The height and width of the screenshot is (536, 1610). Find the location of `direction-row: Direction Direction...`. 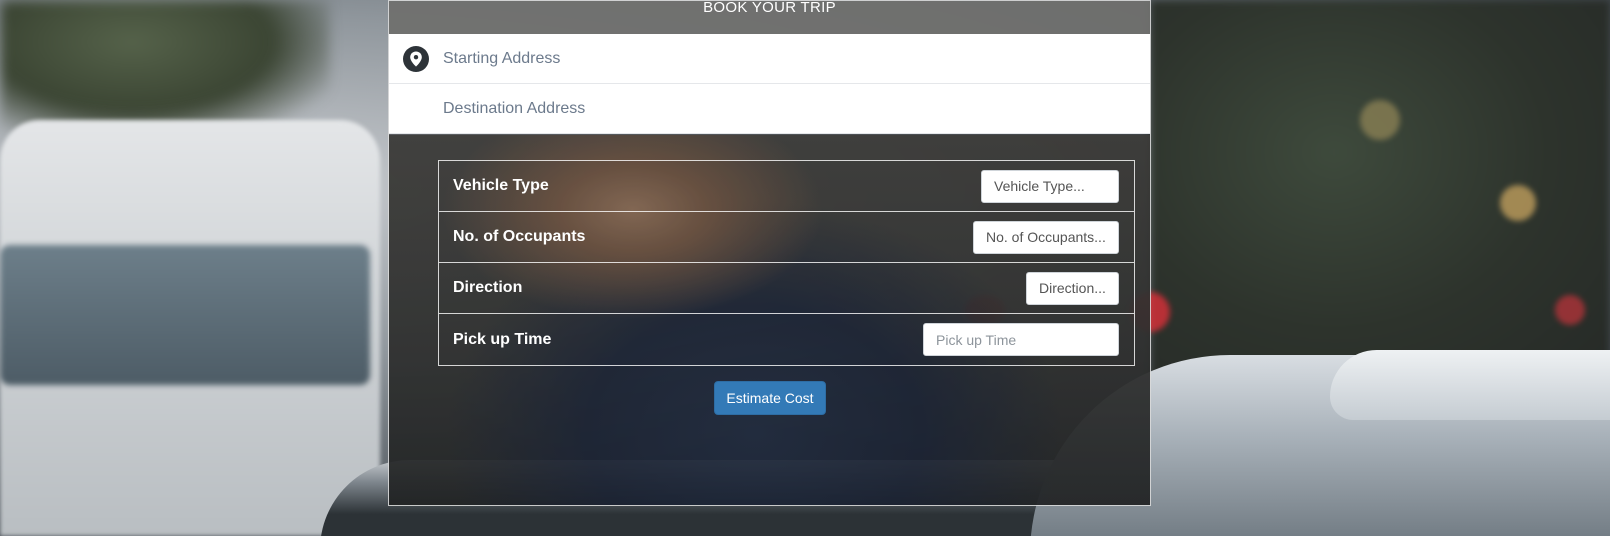

direction-row: Direction Direction... is located at coordinates (786, 288).